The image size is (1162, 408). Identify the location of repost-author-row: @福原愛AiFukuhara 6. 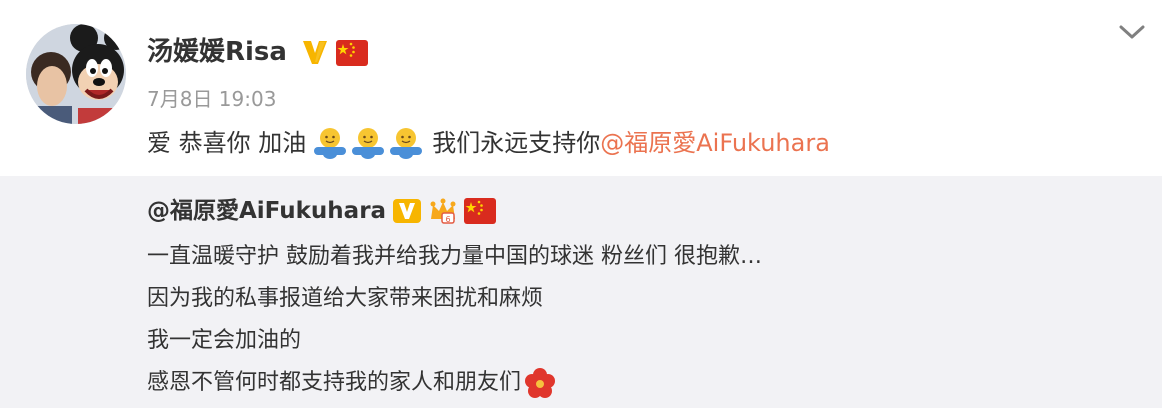
(322, 211).